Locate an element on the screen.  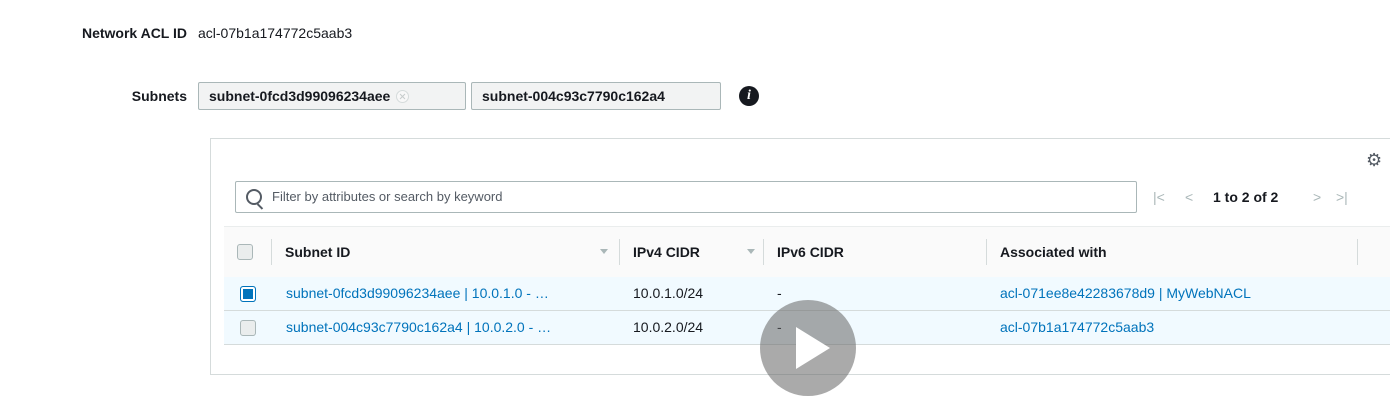
next-page-icon: > is located at coordinates (1317, 197).